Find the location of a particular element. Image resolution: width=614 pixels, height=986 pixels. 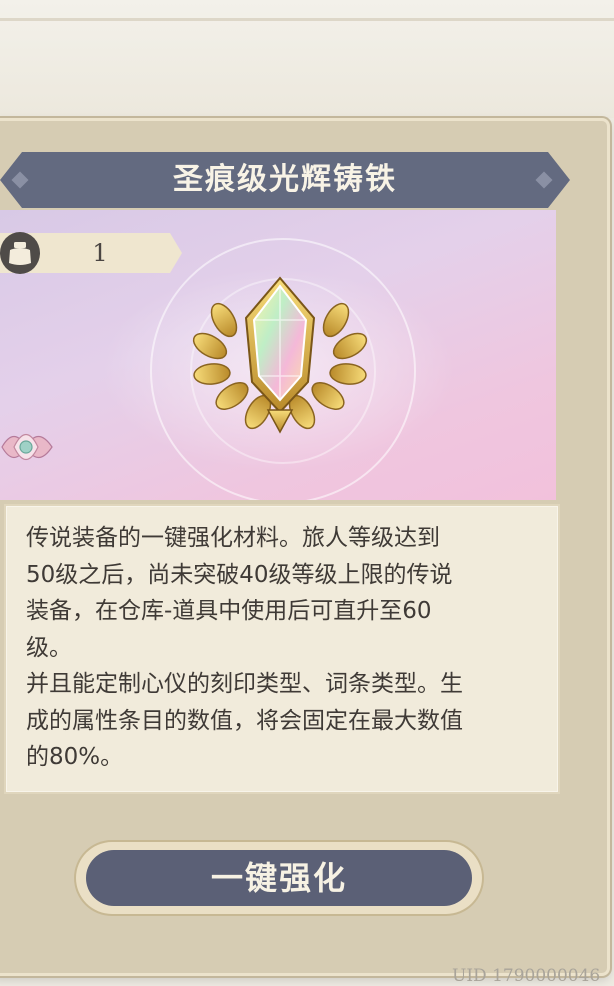

item-title: 圣痕级光辉铸铁 is located at coordinates (285, 179).